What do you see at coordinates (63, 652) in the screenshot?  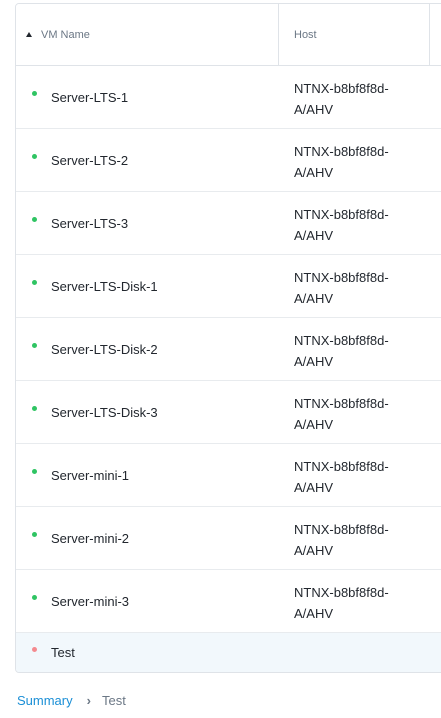 I see `vm-name-link: Test` at bounding box center [63, 652].